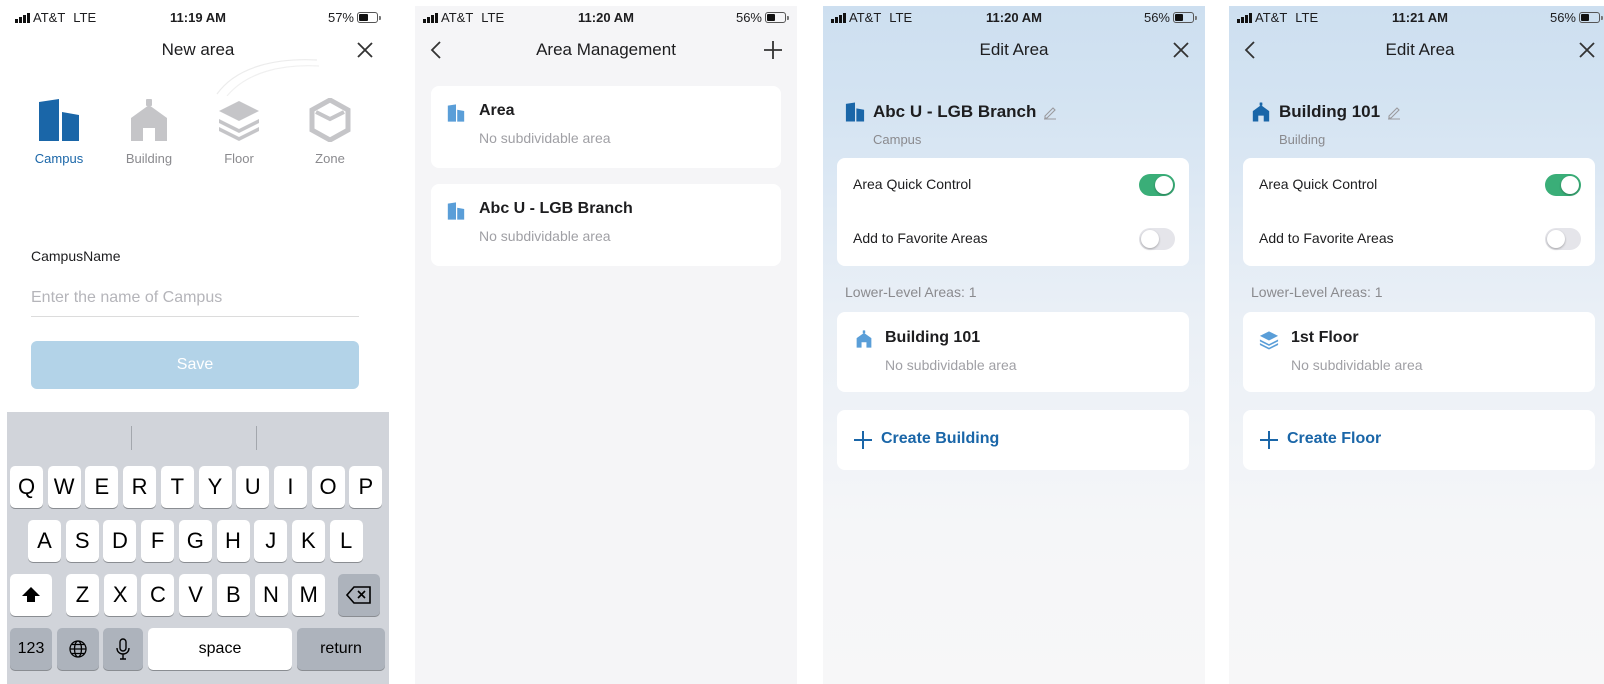 The image size is (1604, 684). What do you see at coordinates (220, 649) in the screenshot?
I see `space-key: space` at bounding box center [220, 649].